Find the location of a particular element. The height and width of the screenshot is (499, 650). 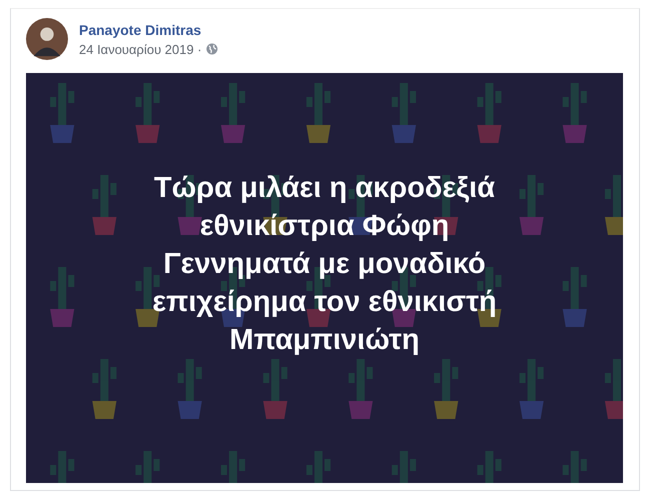

post-text-line: Μπαμπινιώτη is located at coordinates (324, 340).